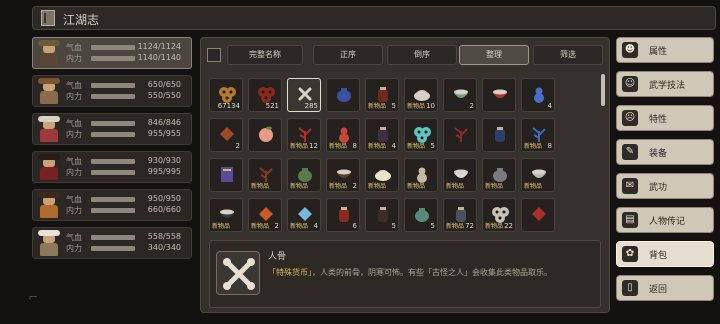 This screenshot has height=324, width=720. Describe the element at coordinates (630, 84) in the screenshot. I see `martial-skill-icon: ☺` at that location.